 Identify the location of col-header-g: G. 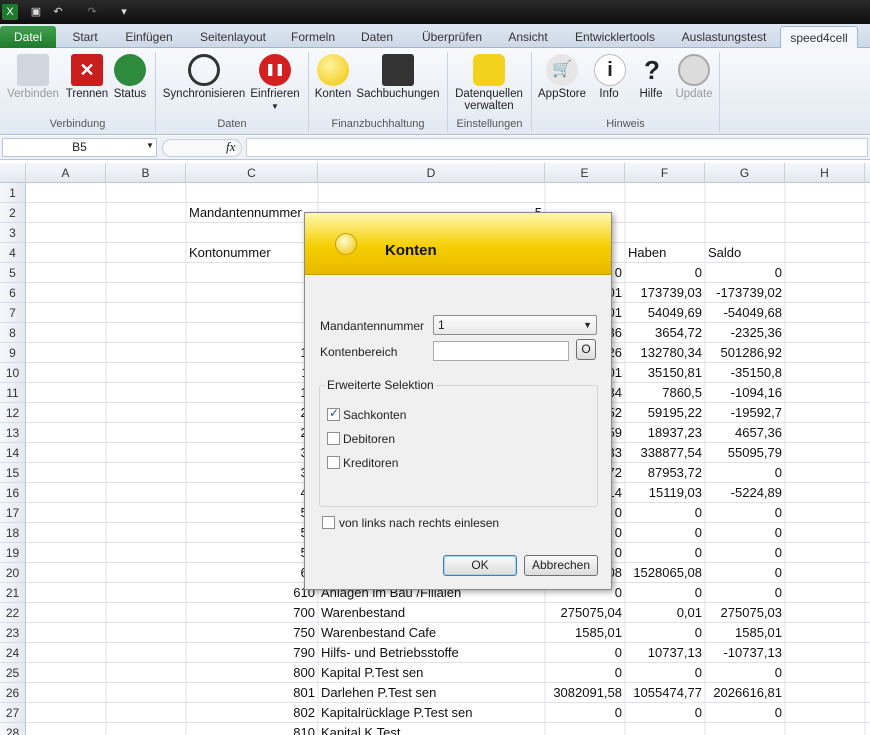
(745, 173).